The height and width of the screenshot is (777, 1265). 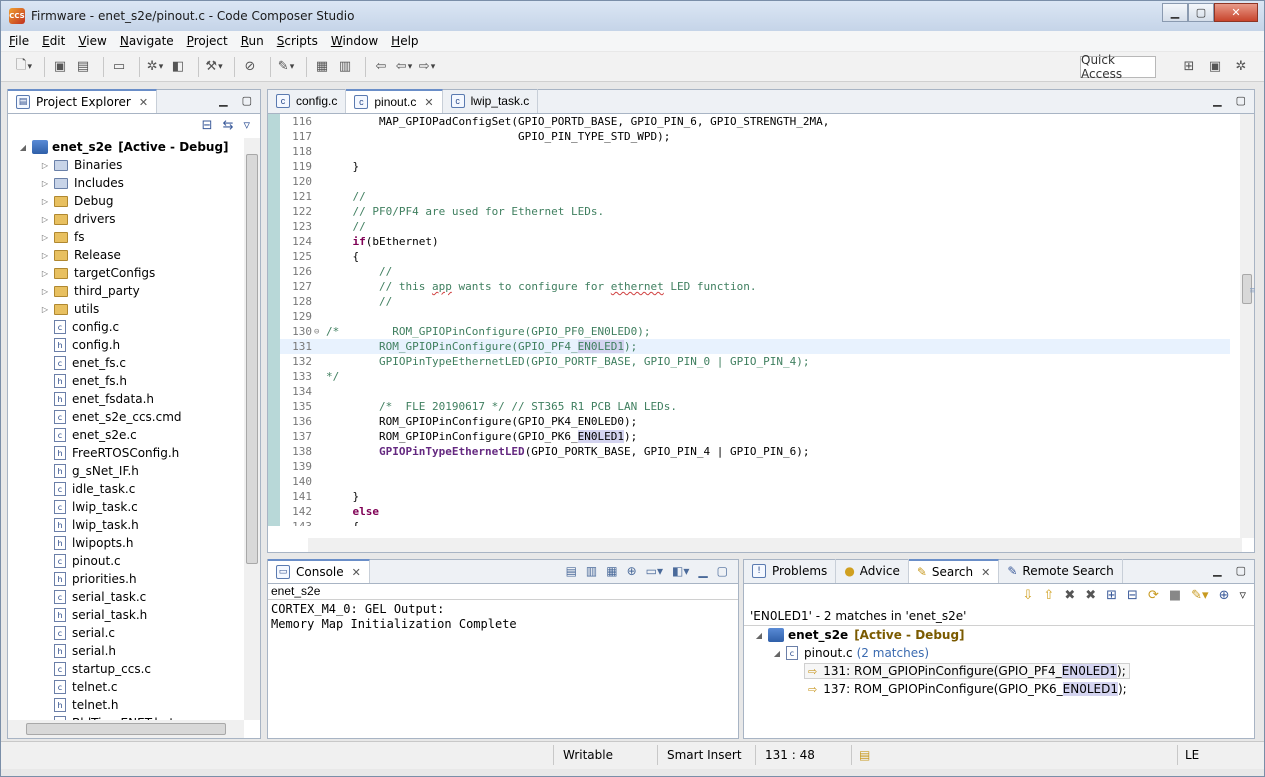 I want to click on tree-item: c enet_s2e.c, so click(x=122, y=435).